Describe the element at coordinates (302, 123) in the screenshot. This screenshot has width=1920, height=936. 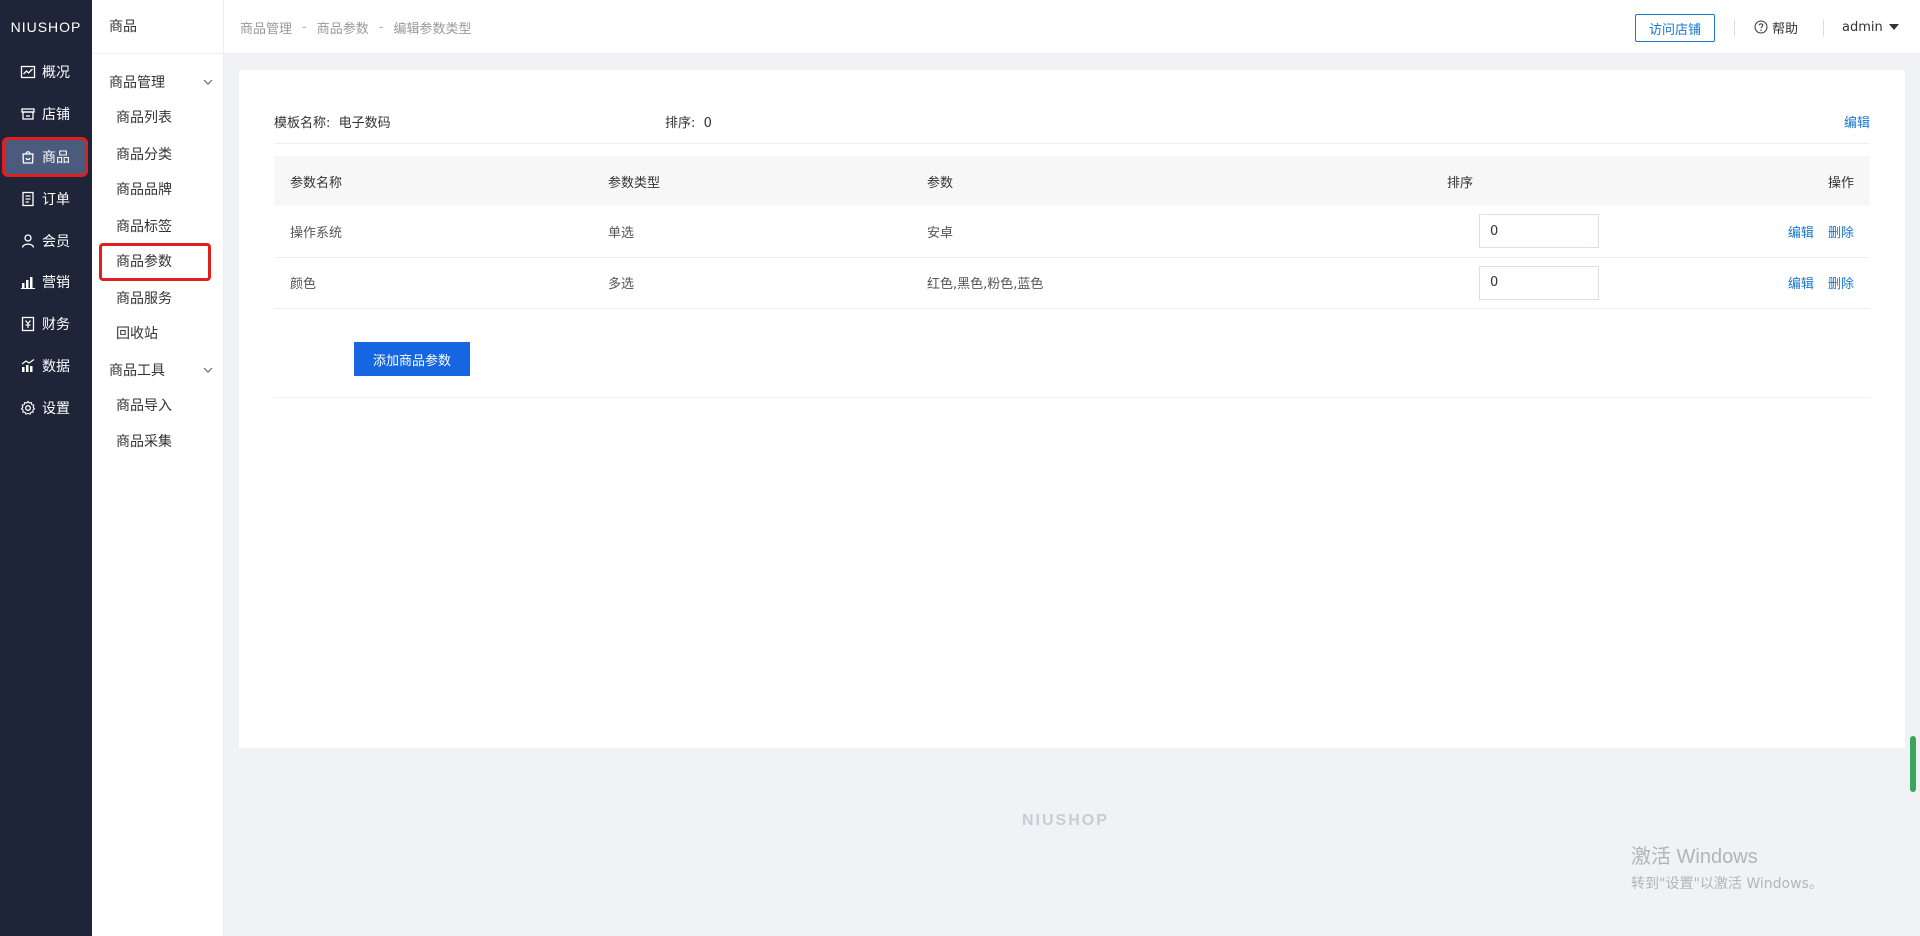
I see `template-name-label: 模板名称:` at that location.